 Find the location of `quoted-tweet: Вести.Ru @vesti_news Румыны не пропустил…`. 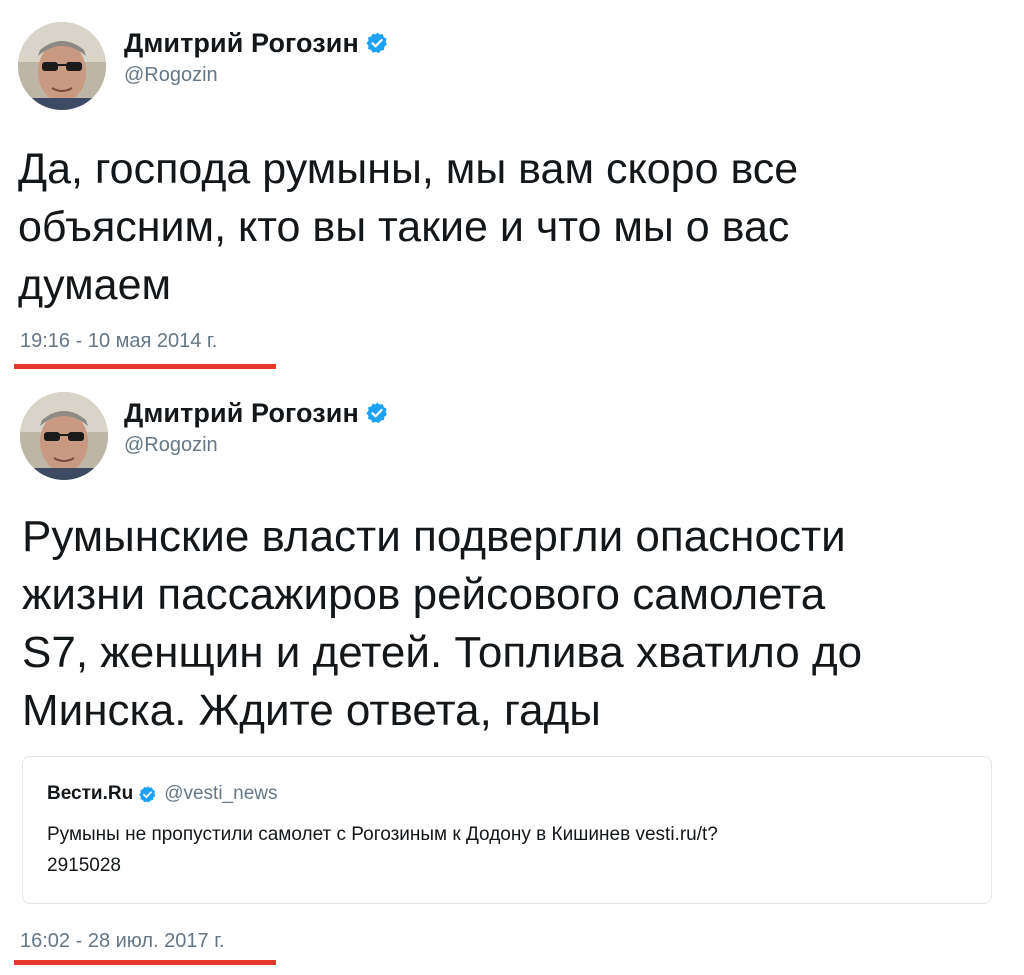

quoted-tweet: Вести.Ru @vesti_news Румыны не пропустил… is located at coordinates (507, 830).